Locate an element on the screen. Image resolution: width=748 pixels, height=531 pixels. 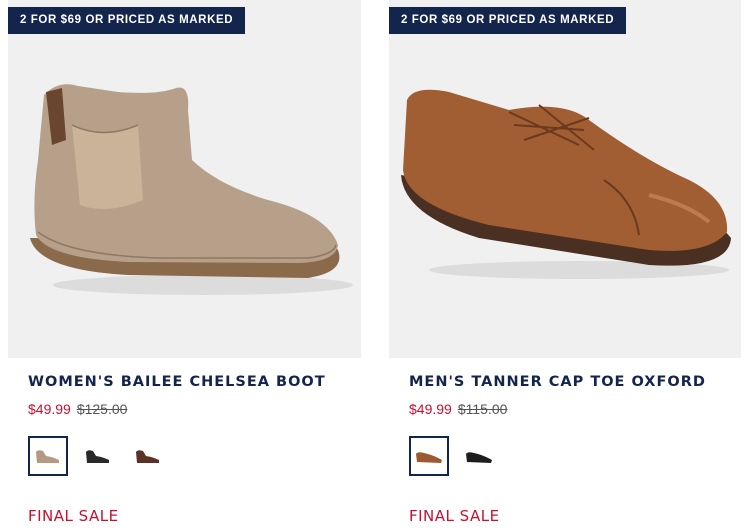
brown-shoe-icon is located at coordinates (147, 456).